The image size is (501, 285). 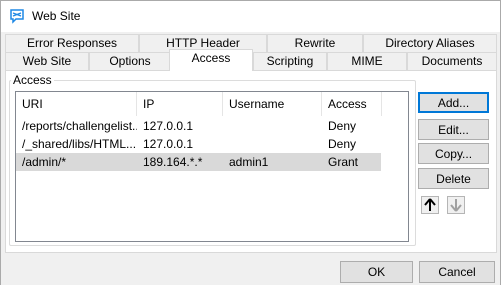 What do you see at coordinates (315, 43) in the screenshot?
I see `tab-rewrite: Rewrite` at bounding box center [315, 43].